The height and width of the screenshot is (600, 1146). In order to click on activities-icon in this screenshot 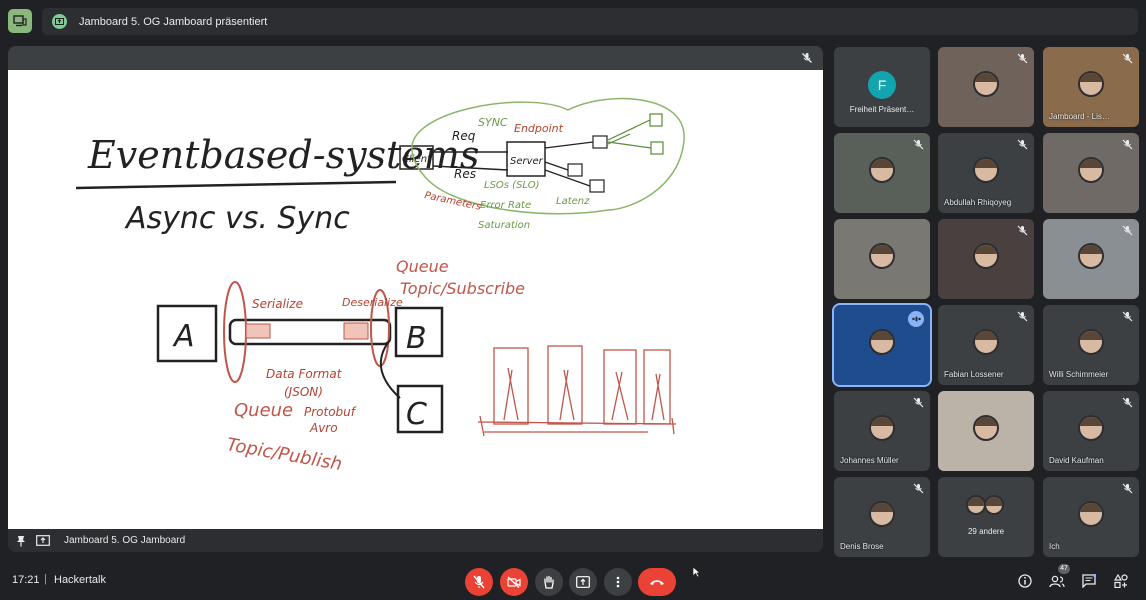, I will do `click(1121, 581)`.